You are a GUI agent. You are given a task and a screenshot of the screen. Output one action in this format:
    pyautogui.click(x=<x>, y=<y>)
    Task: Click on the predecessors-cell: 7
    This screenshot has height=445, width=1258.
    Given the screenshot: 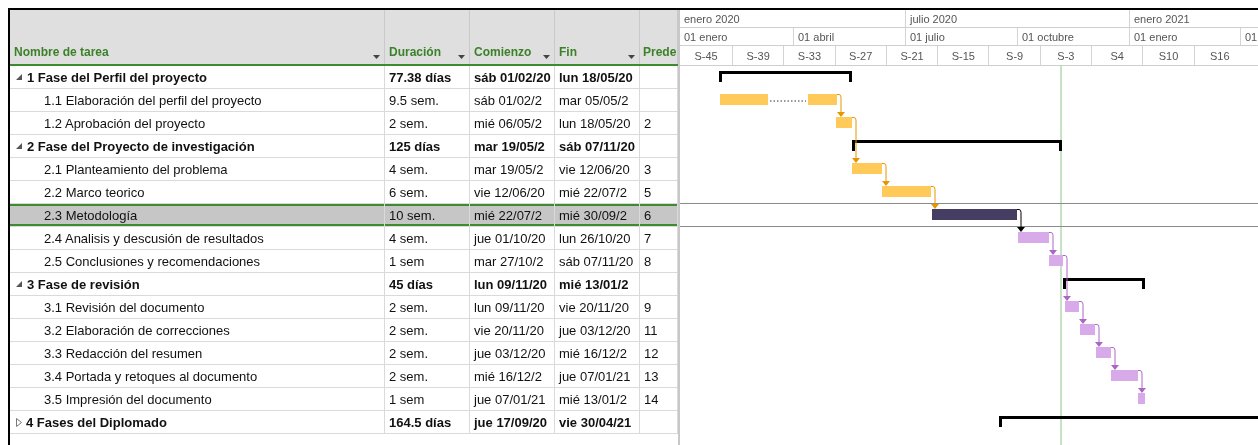 What is the action you would take?
    pyautogui.click(x=659, y=238)
    